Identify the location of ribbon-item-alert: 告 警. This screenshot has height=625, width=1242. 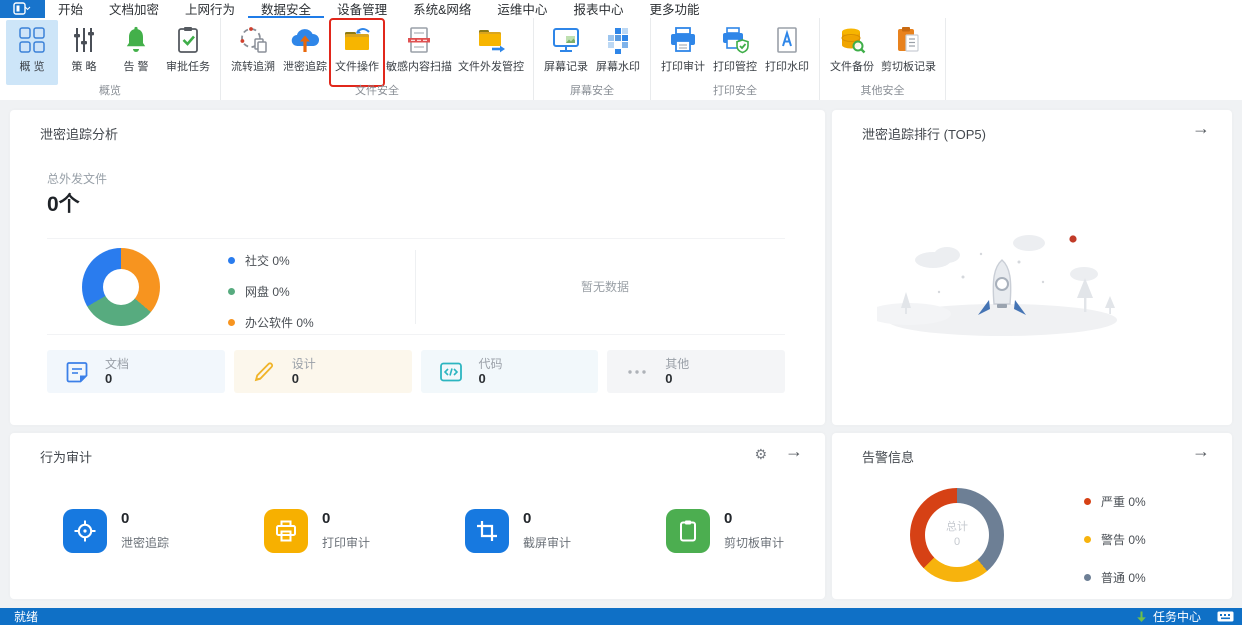
(136, 52).